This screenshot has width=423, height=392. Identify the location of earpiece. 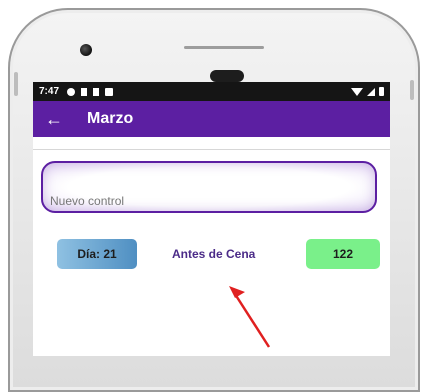
(227, 76).